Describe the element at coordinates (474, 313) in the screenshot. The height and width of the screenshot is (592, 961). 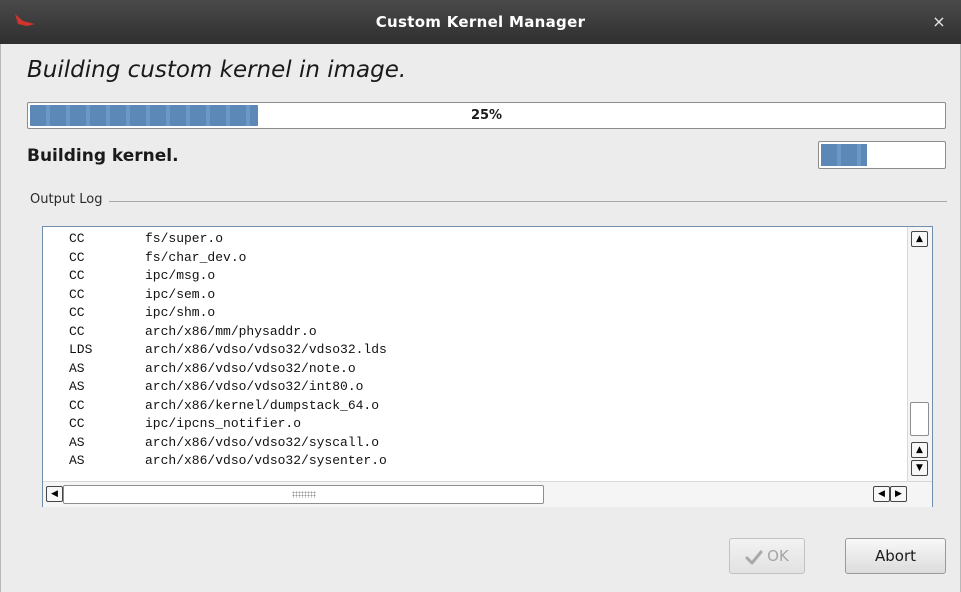
I see `log-row: CC ipc/shm.o` at that location.